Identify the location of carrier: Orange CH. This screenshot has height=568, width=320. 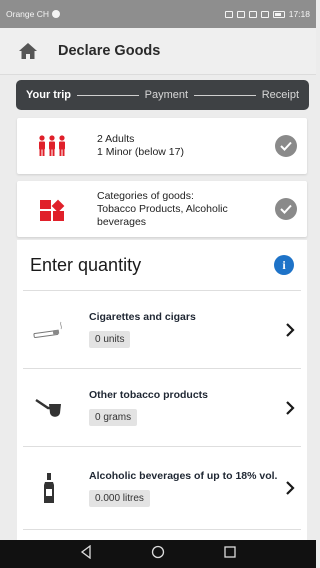
(33, 14).